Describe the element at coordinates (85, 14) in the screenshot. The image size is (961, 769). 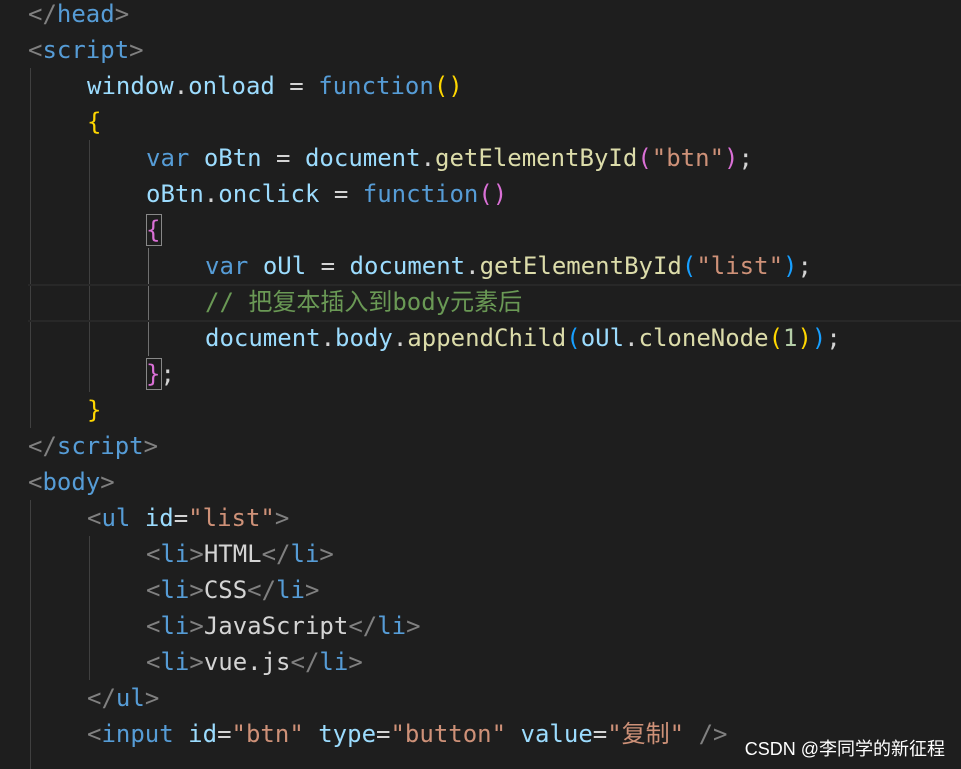
I see `code-token: head` at that location.